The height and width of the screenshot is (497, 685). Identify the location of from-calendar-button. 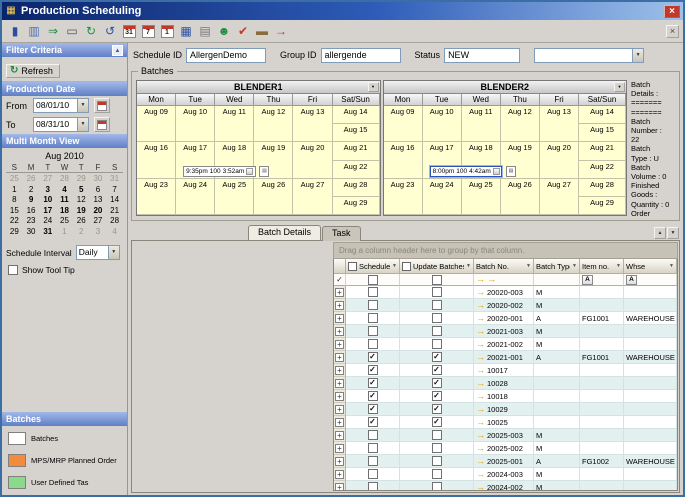
(102, 105).